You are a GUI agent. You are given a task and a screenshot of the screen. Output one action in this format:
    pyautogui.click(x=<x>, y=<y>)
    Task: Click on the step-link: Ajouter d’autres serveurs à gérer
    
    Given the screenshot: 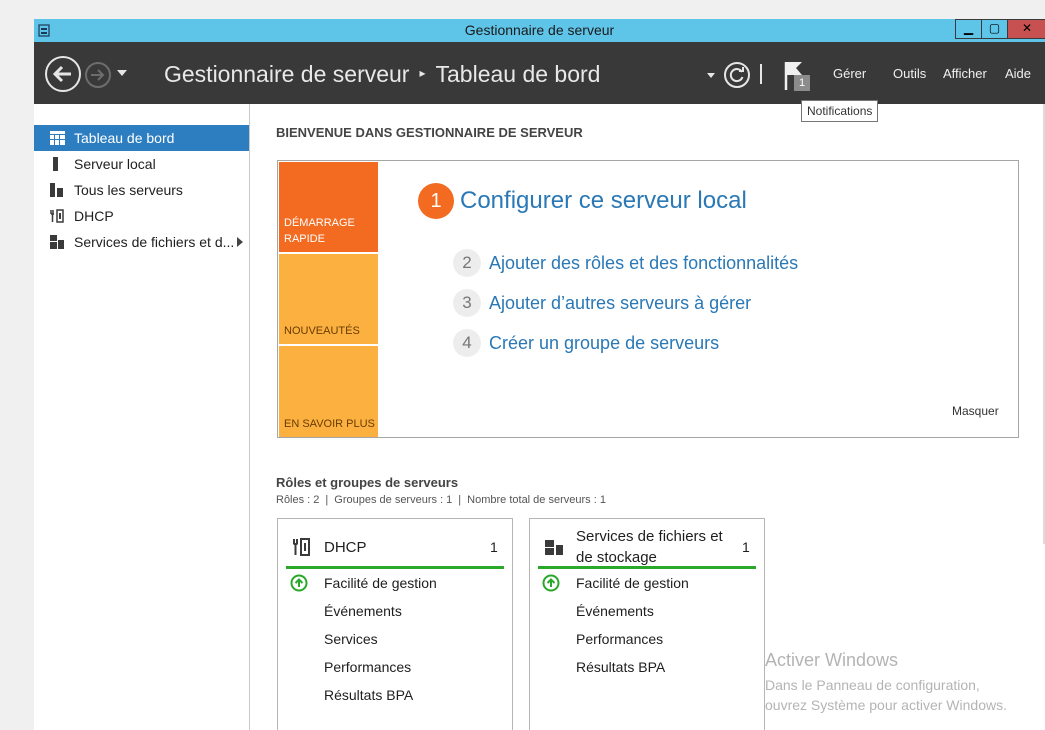 What is the action you would take?
    pyautogui.click(x=620, y=303)
    